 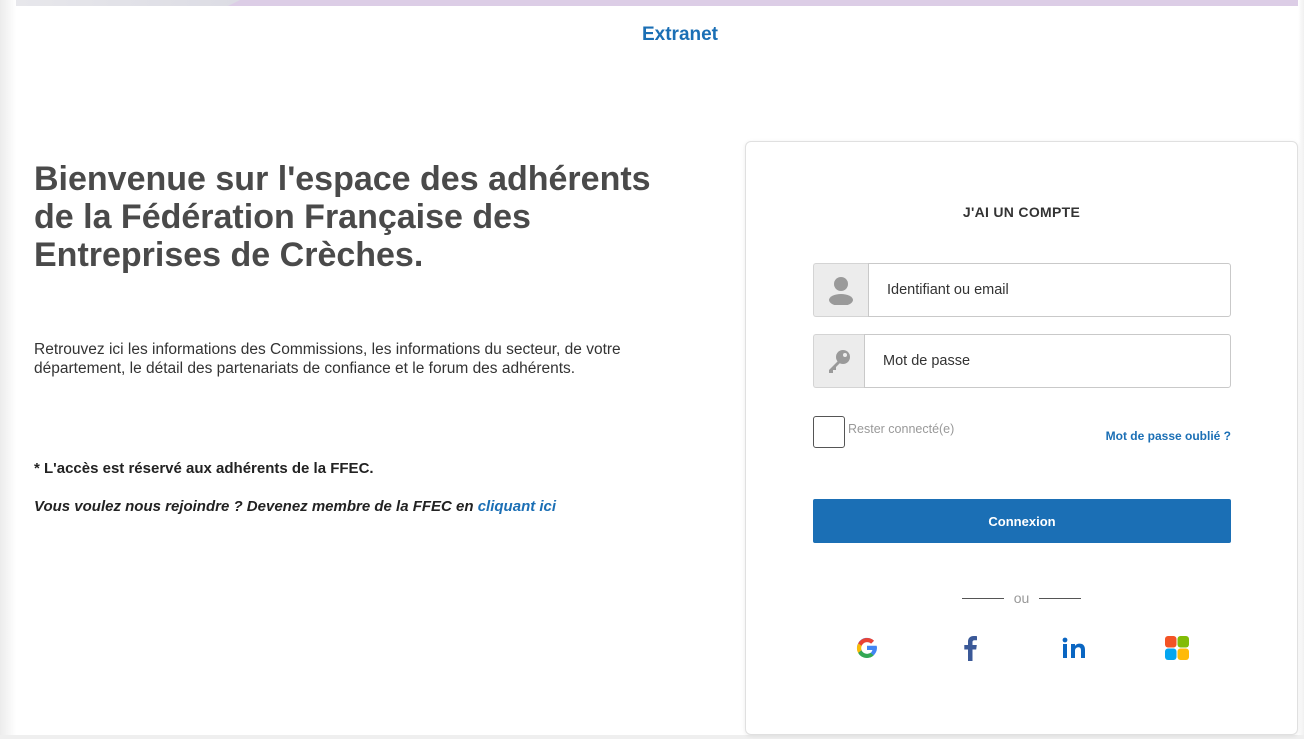 I want to click on forgot-password-link: Mot de passe oublié ?, so click(x=1168, y=436).